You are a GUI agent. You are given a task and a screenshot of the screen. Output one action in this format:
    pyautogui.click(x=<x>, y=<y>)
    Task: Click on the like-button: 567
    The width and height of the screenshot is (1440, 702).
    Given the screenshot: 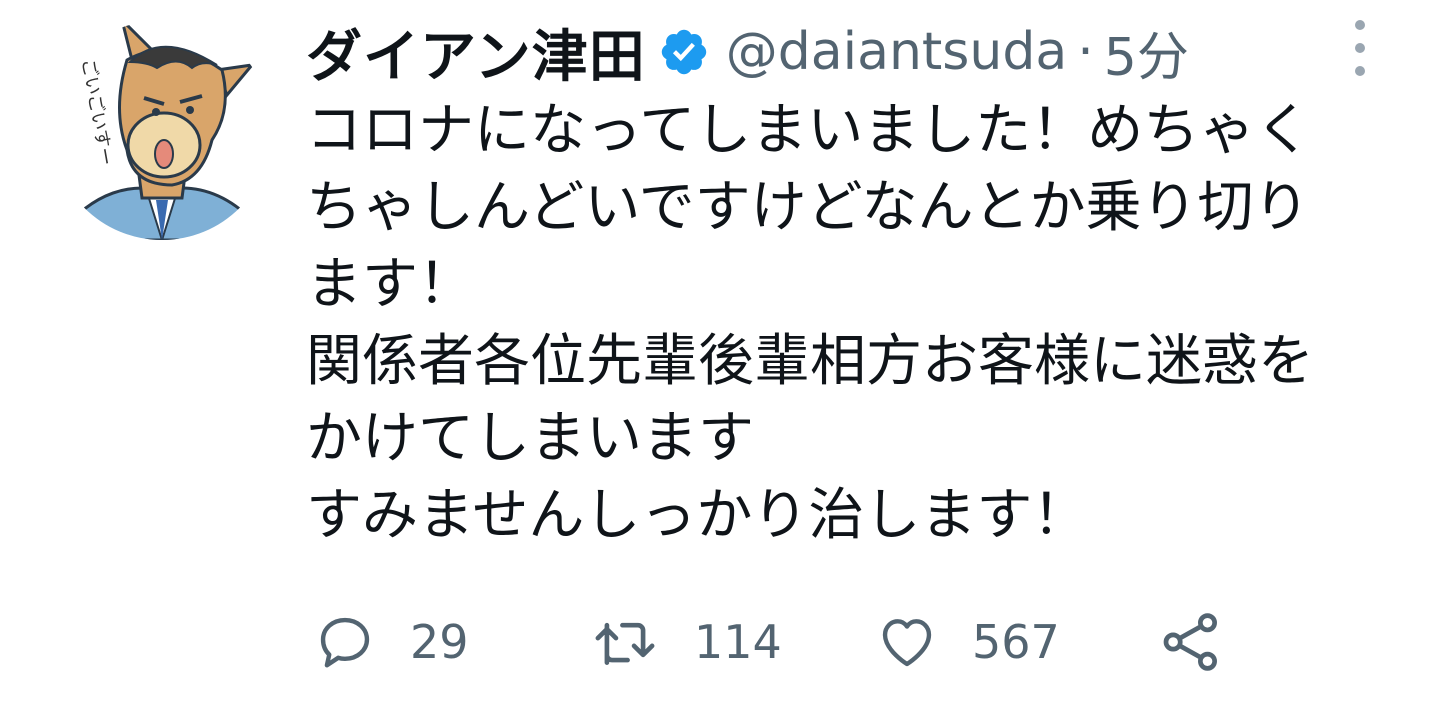 What is the action you would take?
    pyautogui.click(x=968, y=642)
    